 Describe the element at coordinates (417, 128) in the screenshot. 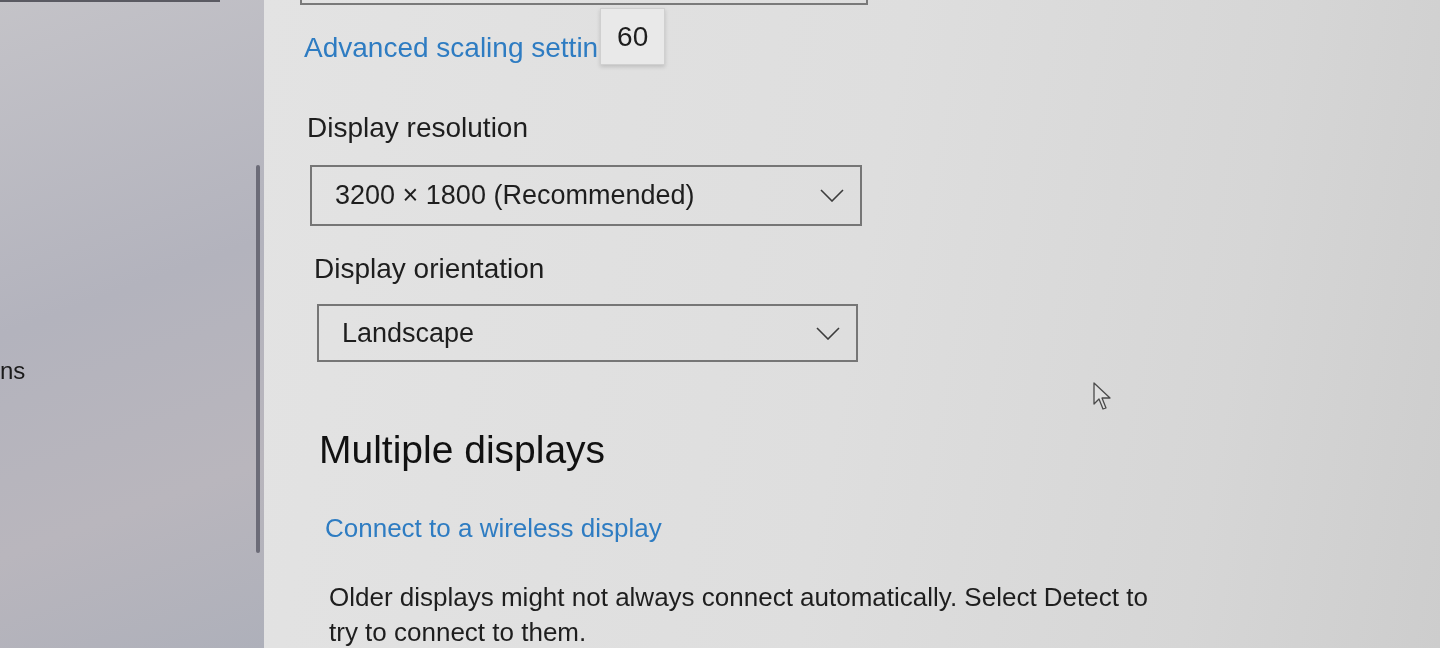

I see `field-label: Display resolution` at that location.